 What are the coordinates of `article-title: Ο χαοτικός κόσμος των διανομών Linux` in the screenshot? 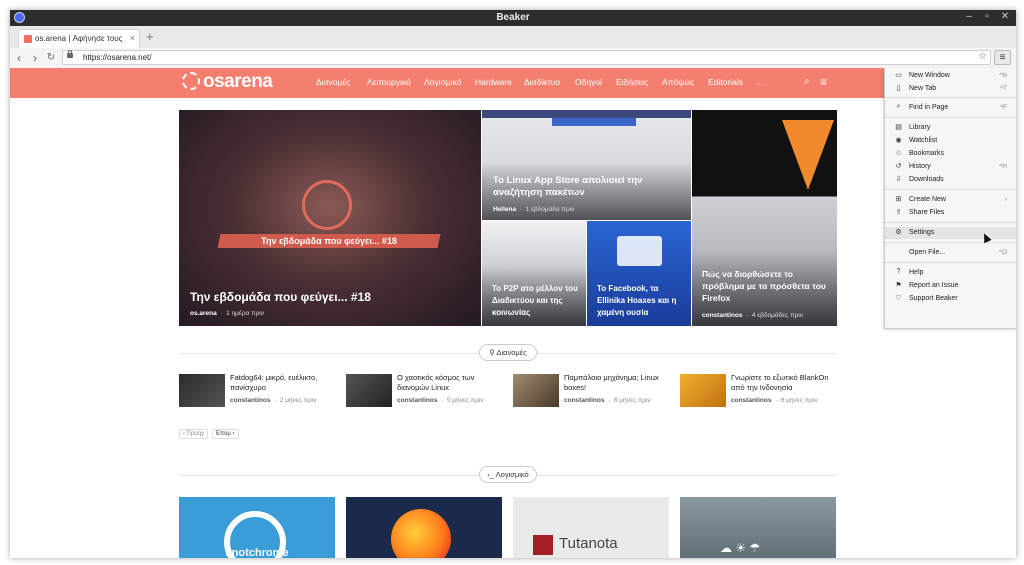 It's located at (449, 383).